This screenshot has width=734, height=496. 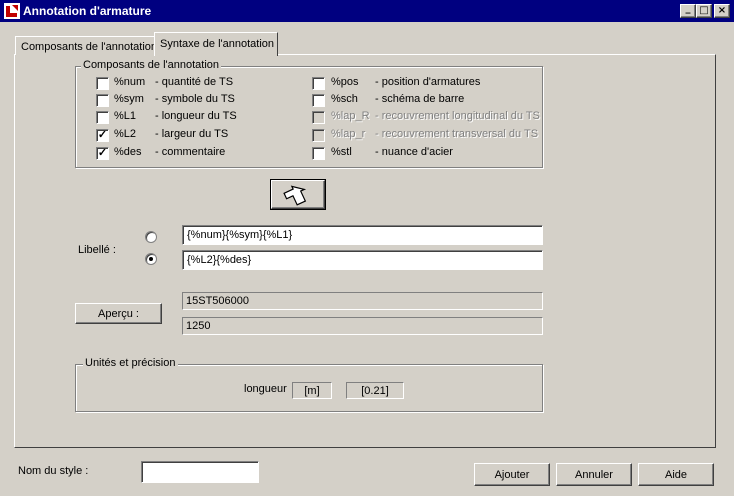 What do you see at coordinates (102, 83) in the screenshot?
I see `checkbox-num` at bounding box center [102, 83].